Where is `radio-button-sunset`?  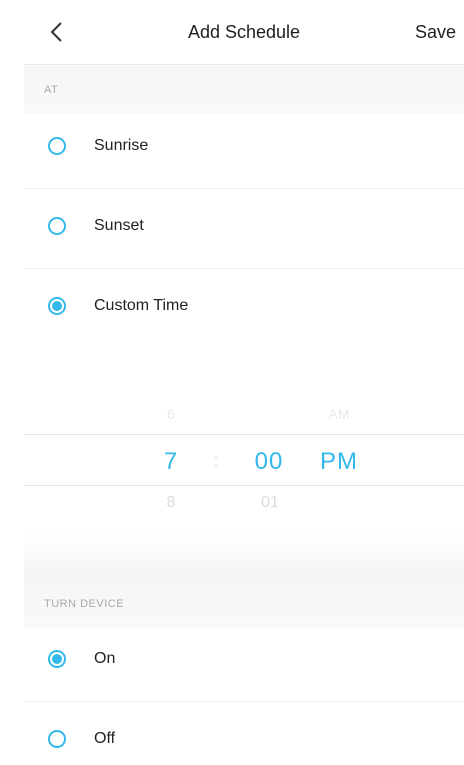 radio-button-sunset is located at coordinates (57, 226).